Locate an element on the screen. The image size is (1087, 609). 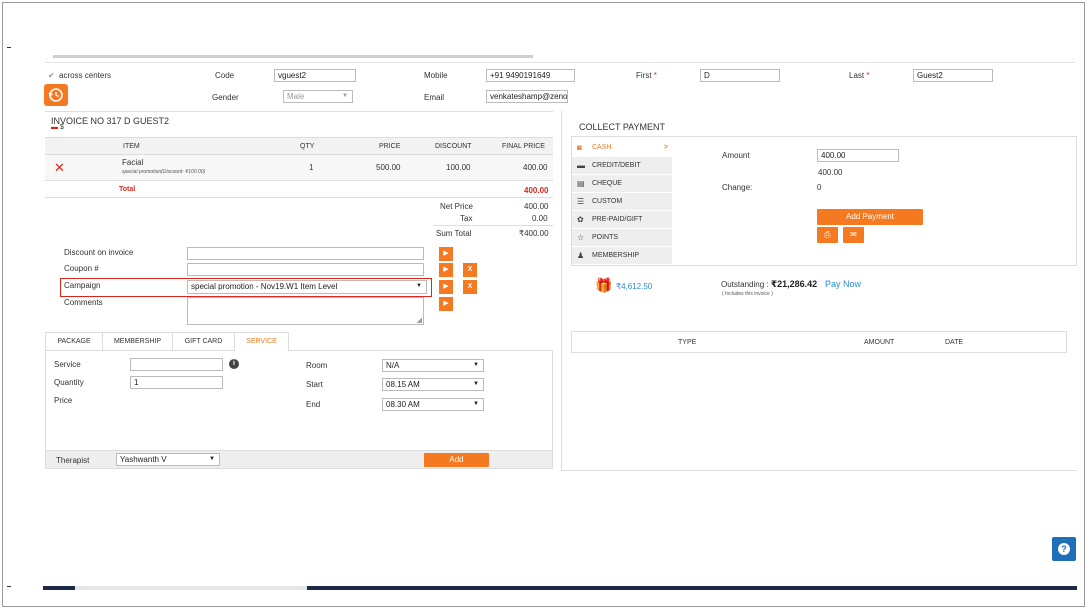
help-icon: ? is located at coordinates (1064, 549).